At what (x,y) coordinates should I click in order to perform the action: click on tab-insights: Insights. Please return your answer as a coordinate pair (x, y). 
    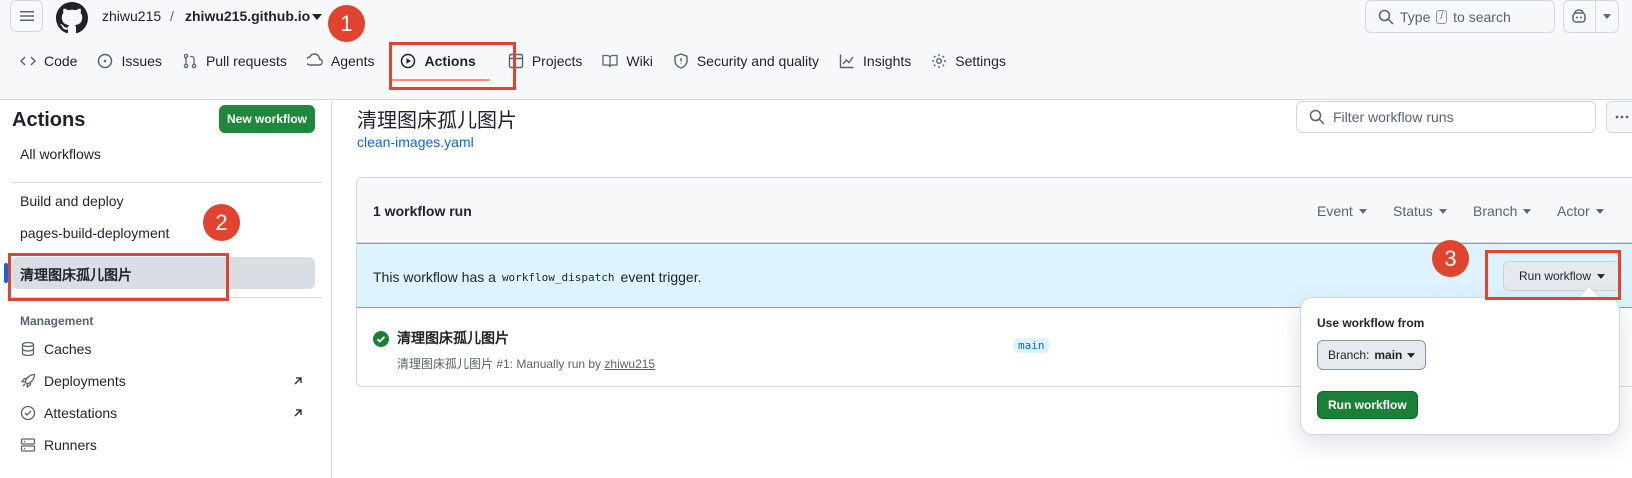
    Looking at the image, I should click on (875, 61).